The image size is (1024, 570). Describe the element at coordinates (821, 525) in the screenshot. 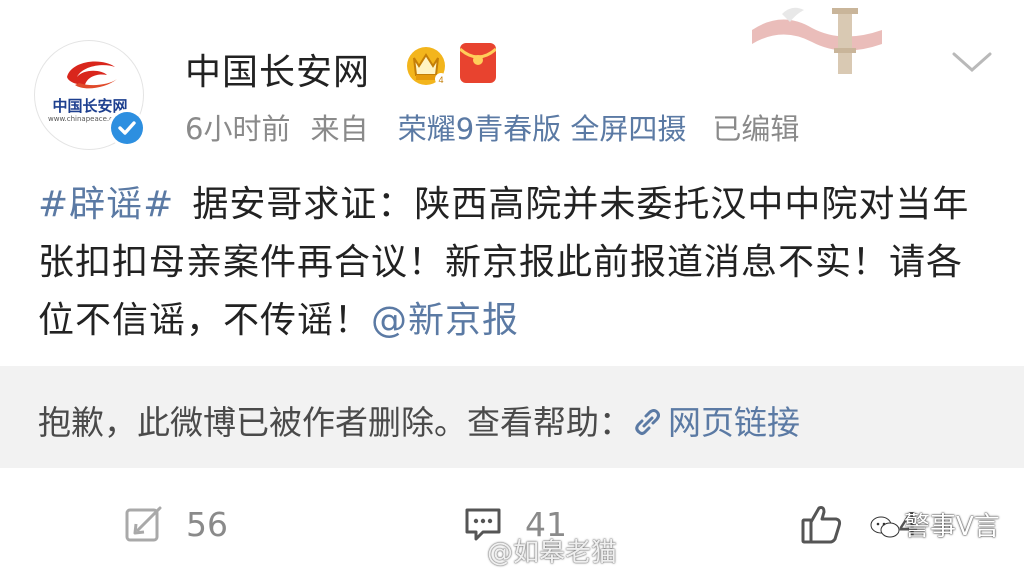

I see `like-icon` at that location.